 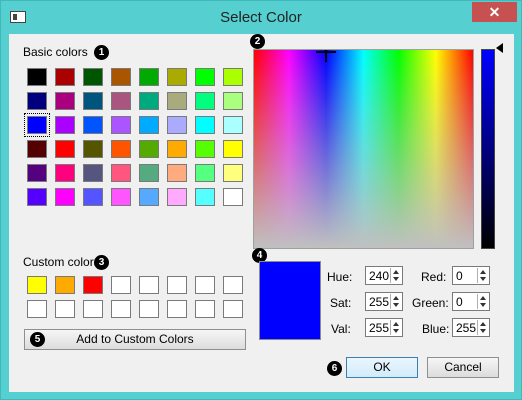 I want to click on blue-stepper, so click(x=482, y=327).